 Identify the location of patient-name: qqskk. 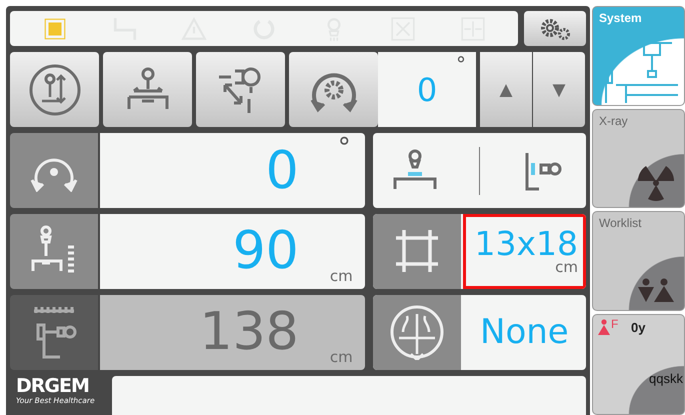
(666, 378).